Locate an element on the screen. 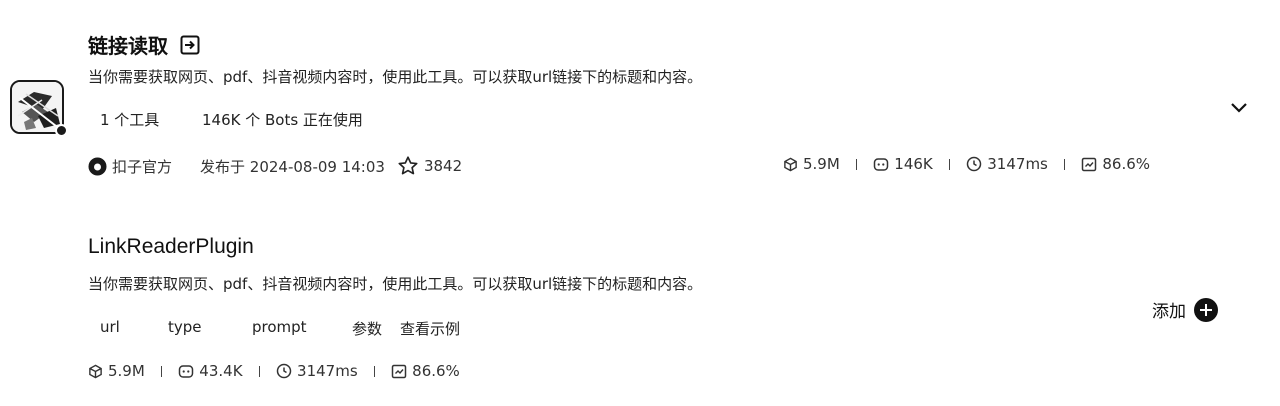  stat-bots: 43.4K is located at coordinates (210, 371).